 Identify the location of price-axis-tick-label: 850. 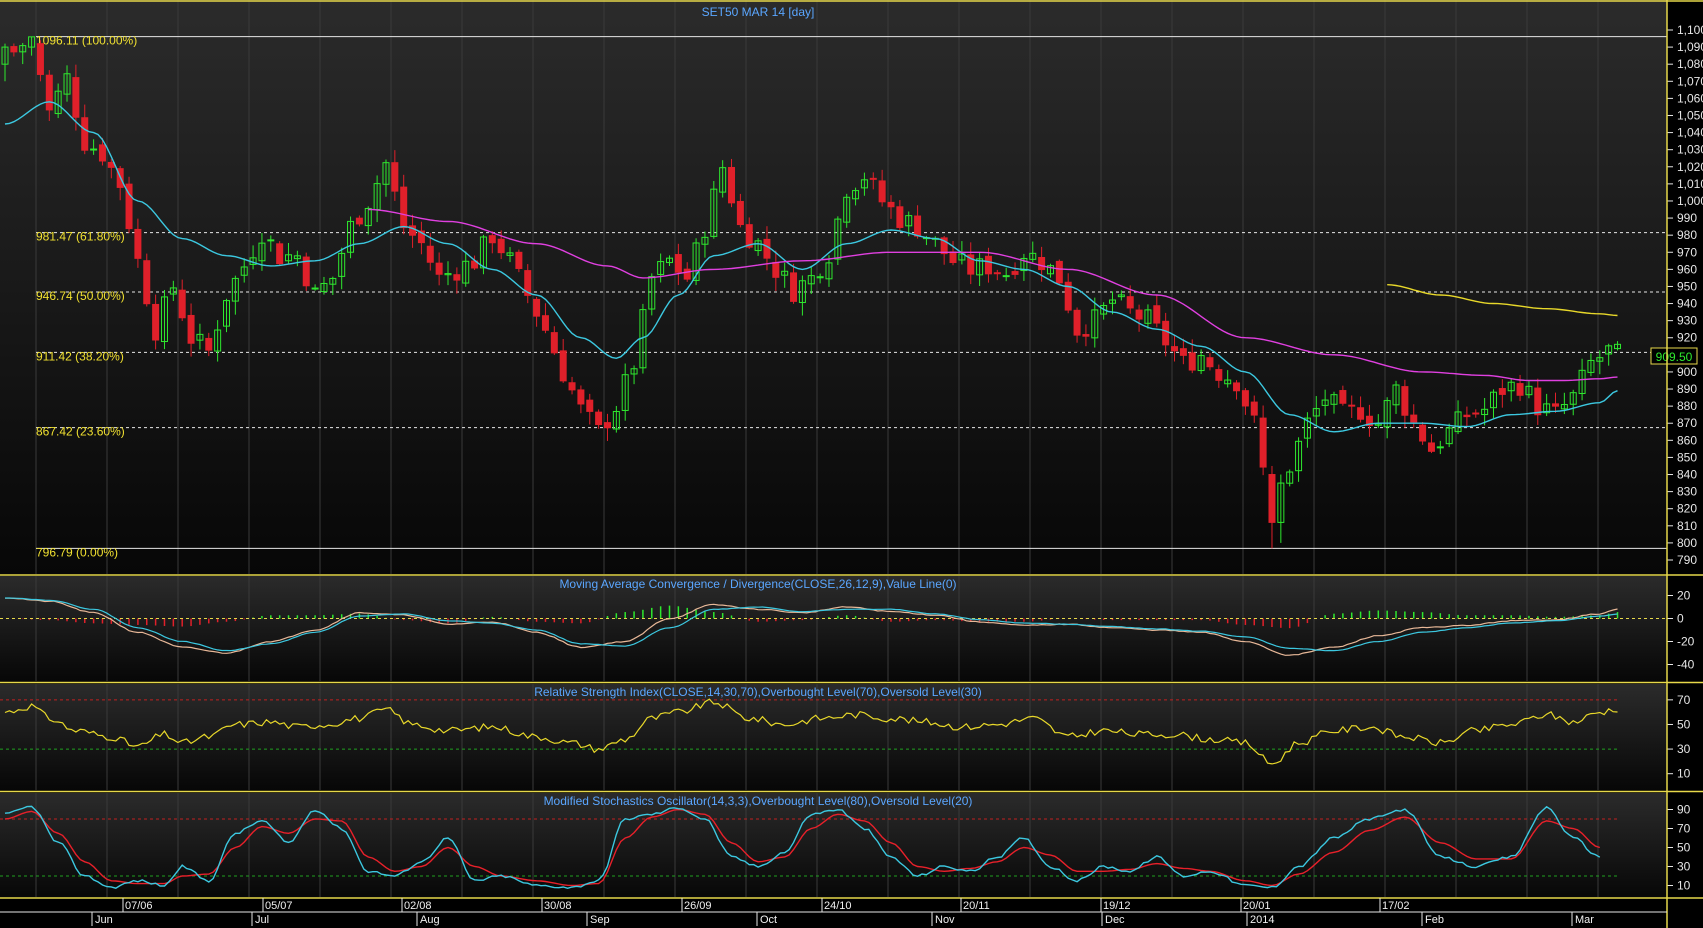
(1687, 457).